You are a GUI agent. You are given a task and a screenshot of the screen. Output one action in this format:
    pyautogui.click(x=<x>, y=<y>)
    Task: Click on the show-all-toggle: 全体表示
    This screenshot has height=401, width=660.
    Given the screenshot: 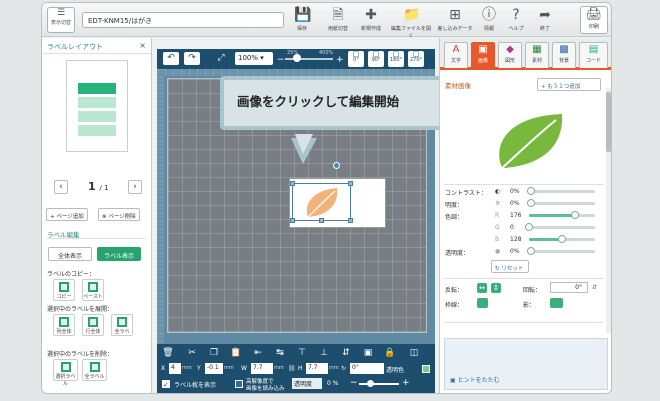 What is the action you would take?
    pyautogui.click(x=70, y=254)
    